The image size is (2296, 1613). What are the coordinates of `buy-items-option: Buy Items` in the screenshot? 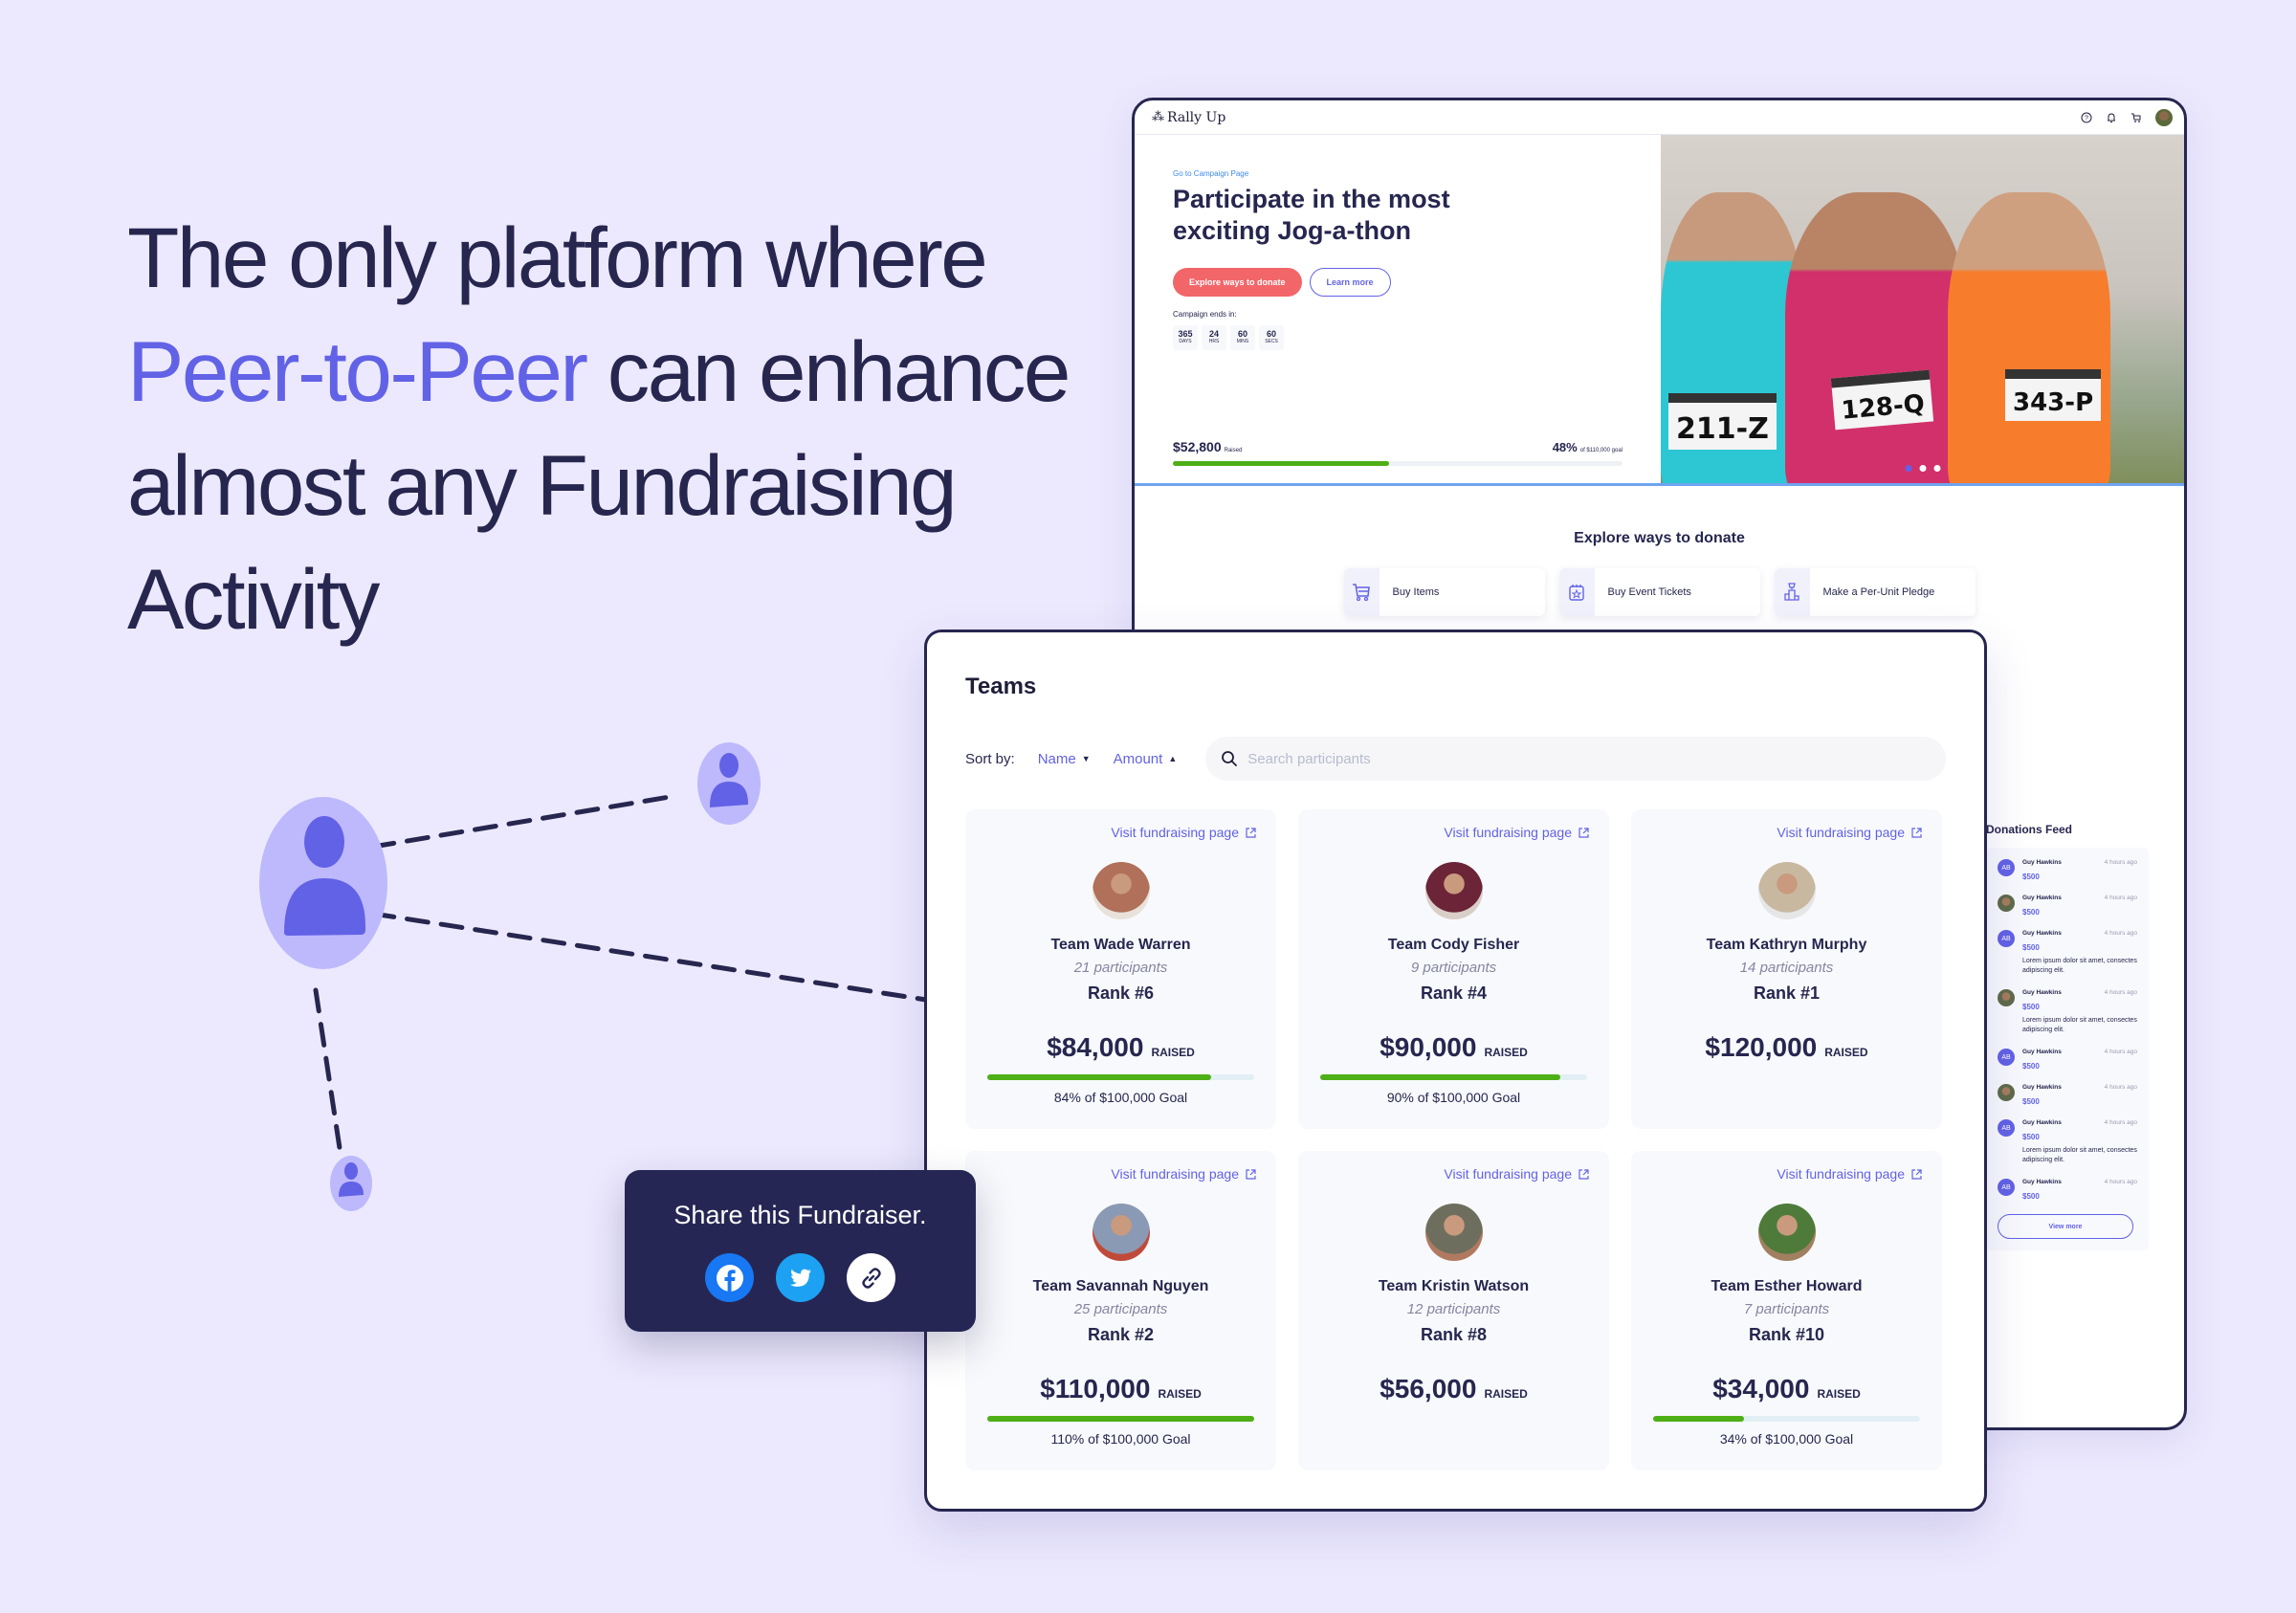 It's located at (1444, 592).